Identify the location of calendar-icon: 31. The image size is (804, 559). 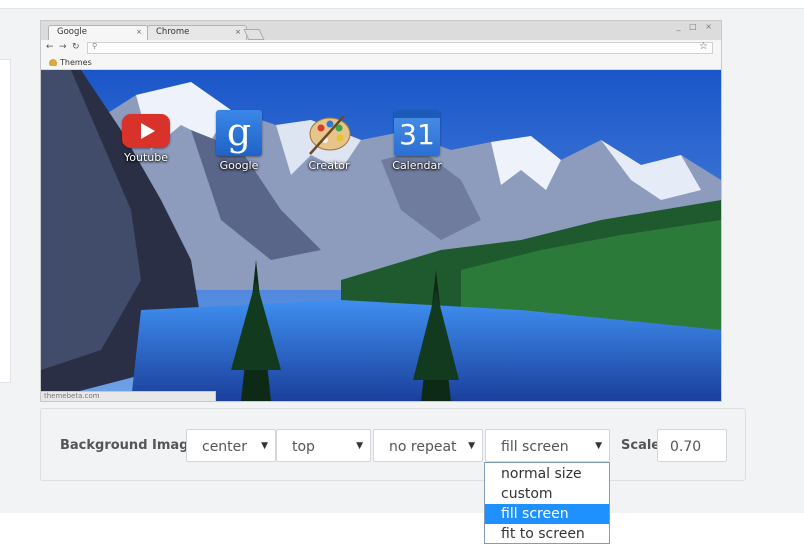
(417, 133).